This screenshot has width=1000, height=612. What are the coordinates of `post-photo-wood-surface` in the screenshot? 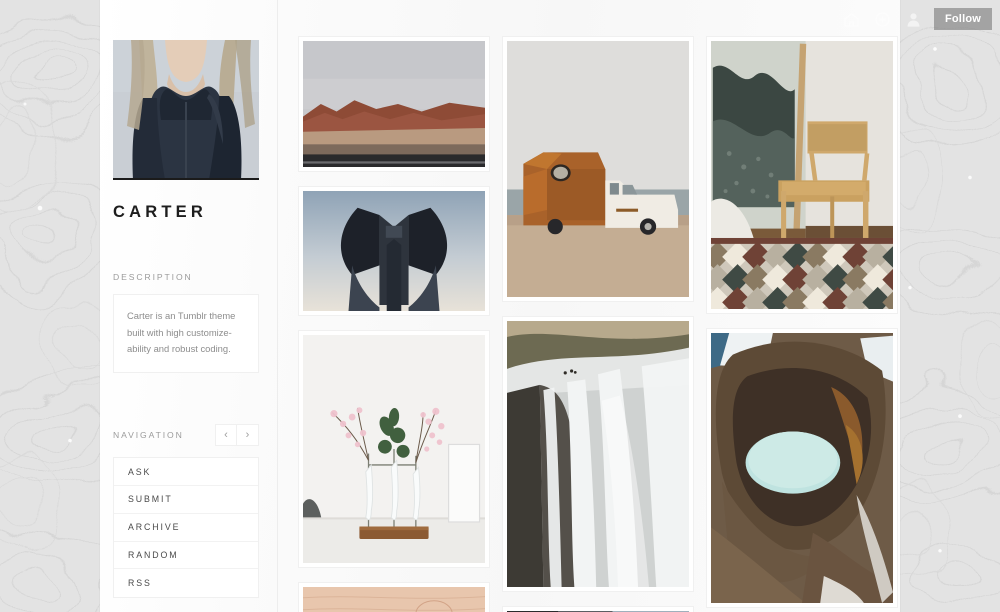 It's located at (394, 599).